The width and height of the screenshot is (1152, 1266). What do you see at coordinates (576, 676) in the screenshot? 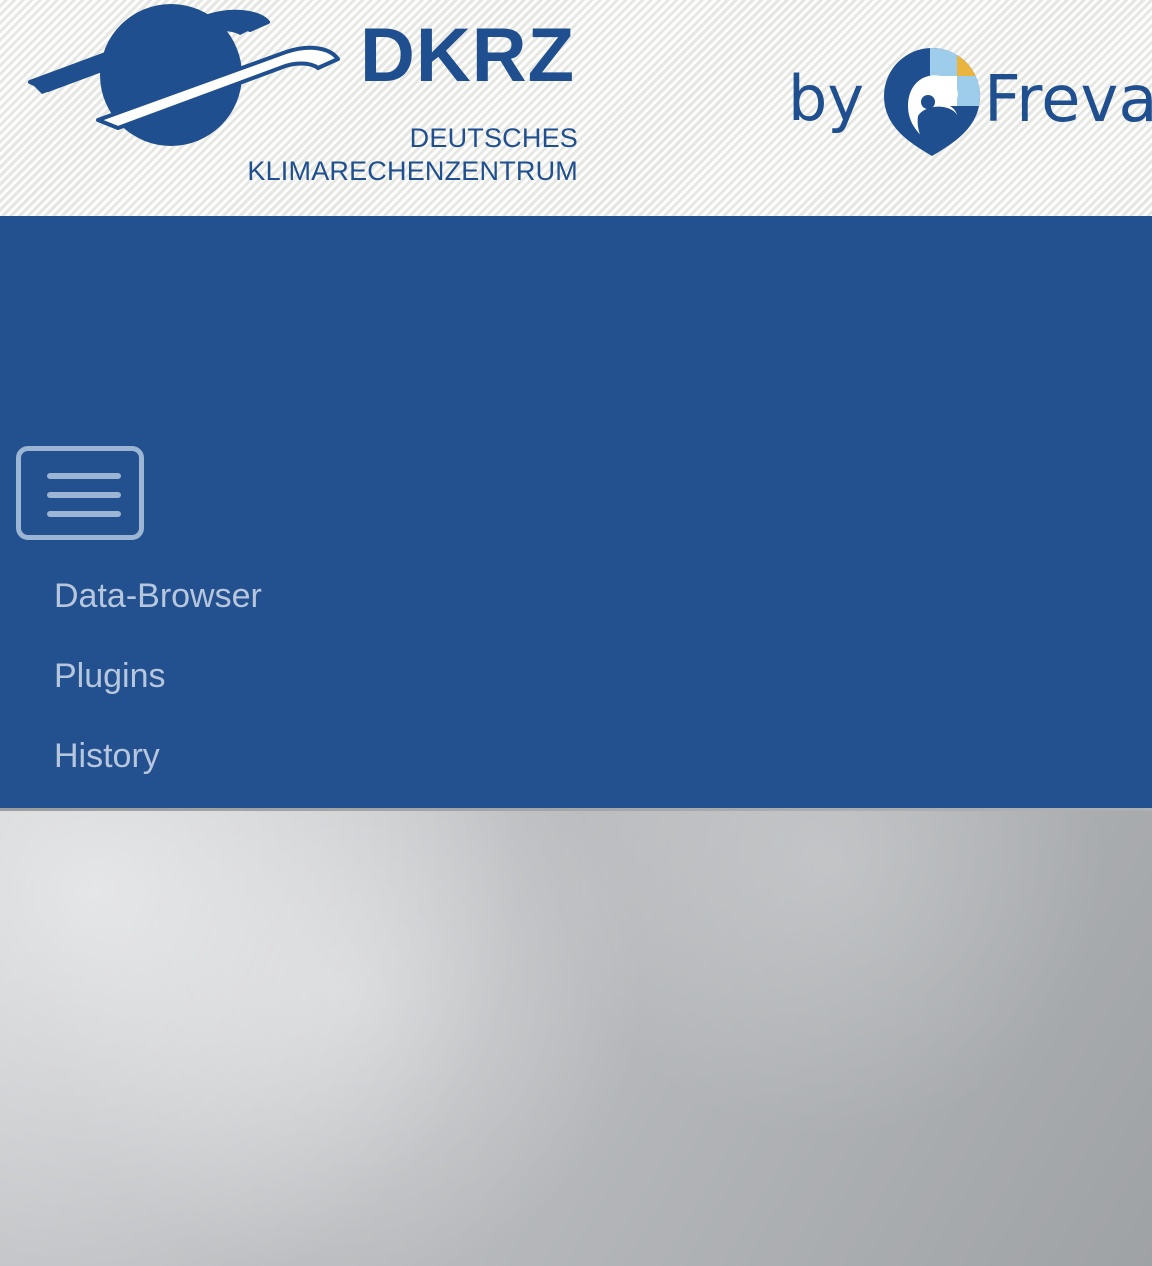
I see `nav-item-plugins: Plugins` at bounding box center [576, 676].